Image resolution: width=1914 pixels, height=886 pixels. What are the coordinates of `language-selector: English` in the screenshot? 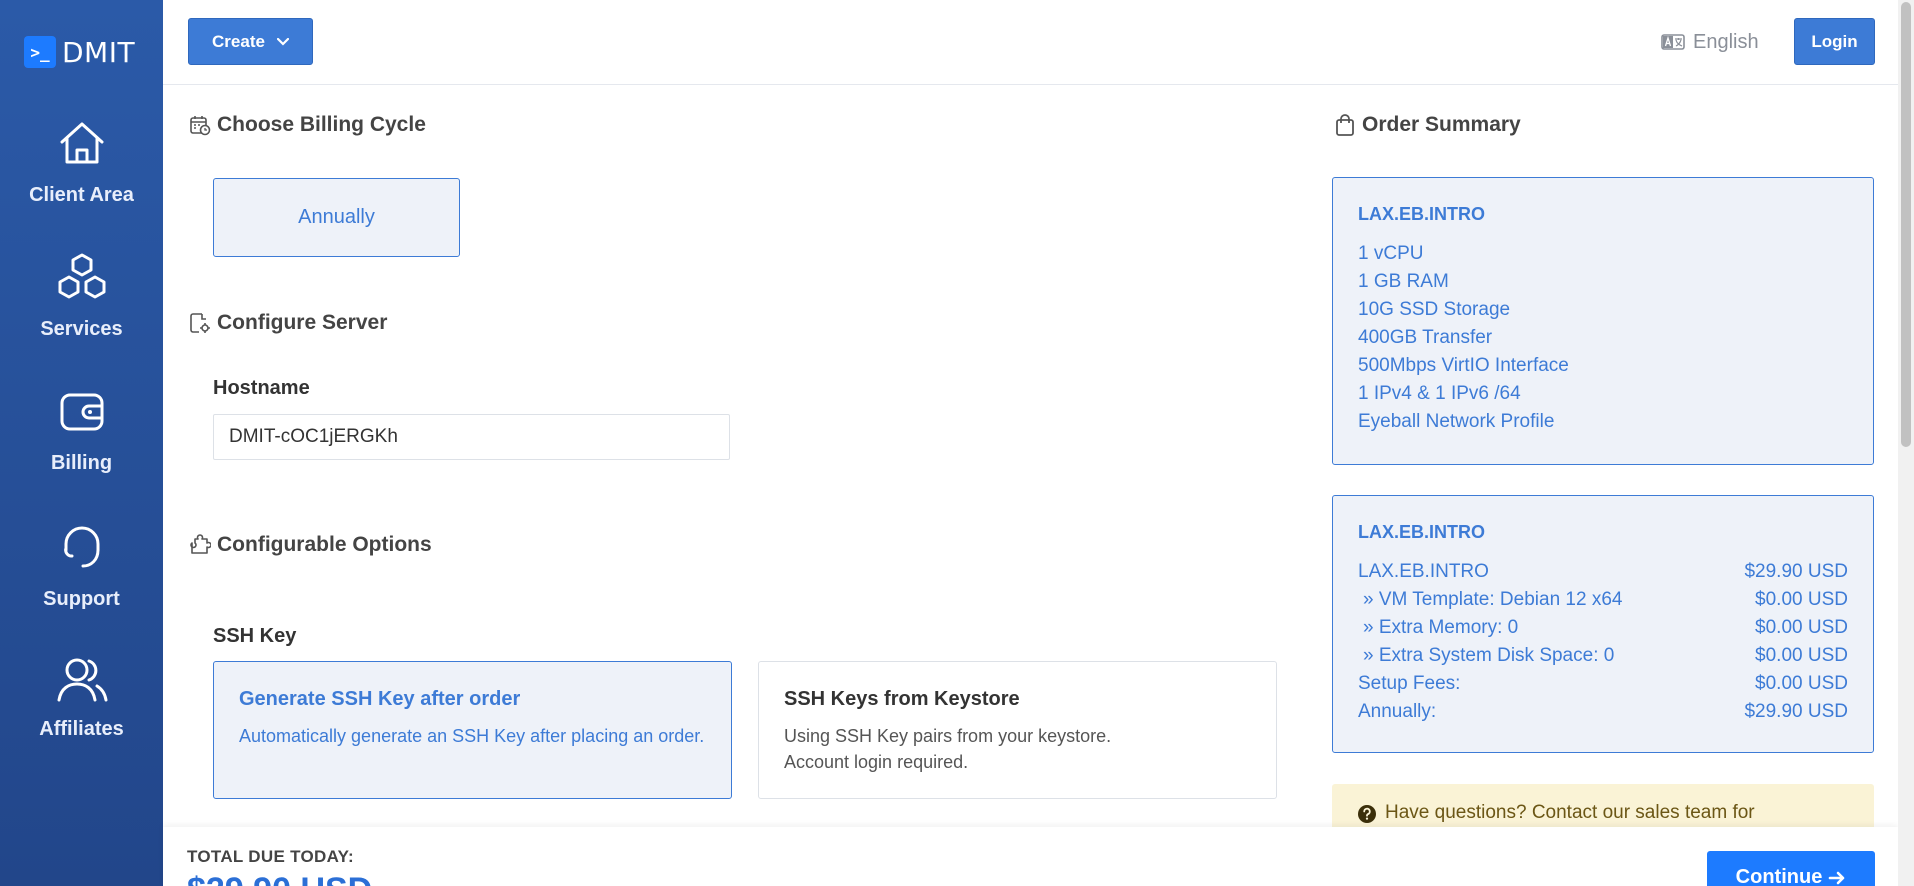 It's located at (1710, 42).